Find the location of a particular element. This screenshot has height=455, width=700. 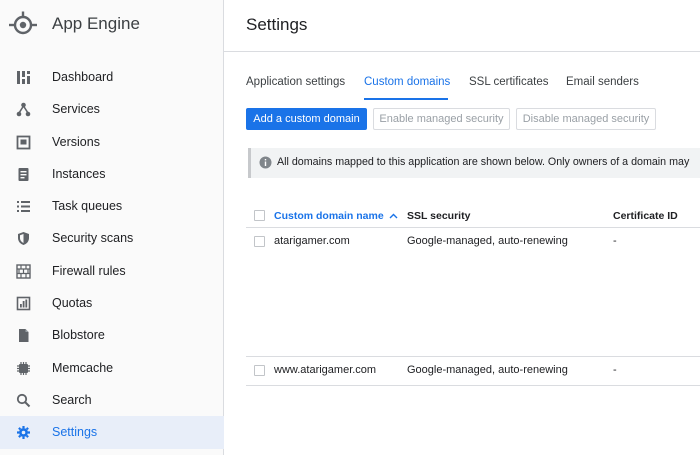

sidebar-item-dashboard: Dashboard is located at coordinates (112, 77).